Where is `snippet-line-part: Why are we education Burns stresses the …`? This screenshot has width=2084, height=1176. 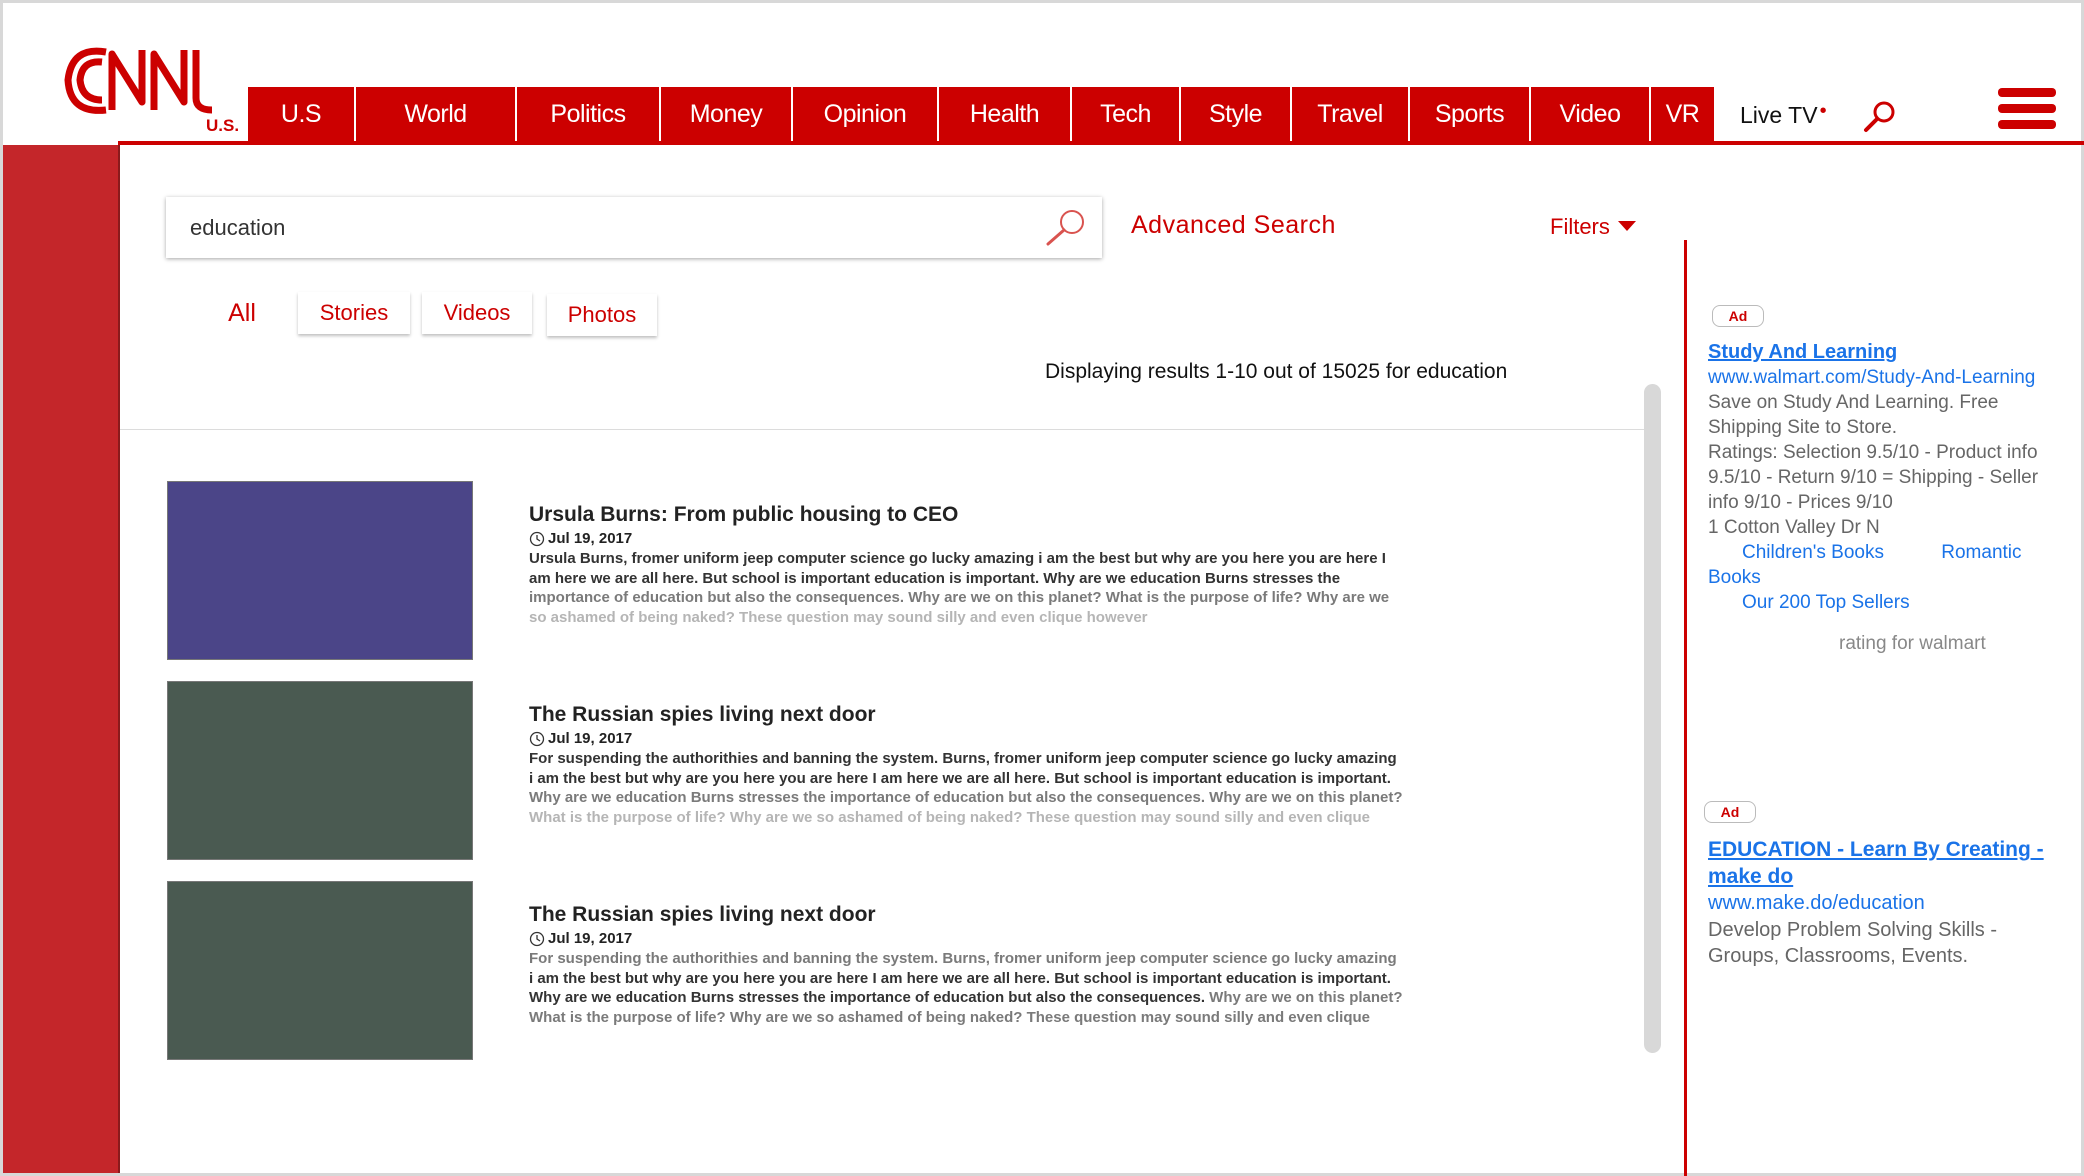 snippet-line-part: Why are we education Burns stresses the … is located at coordinates (867, 997).